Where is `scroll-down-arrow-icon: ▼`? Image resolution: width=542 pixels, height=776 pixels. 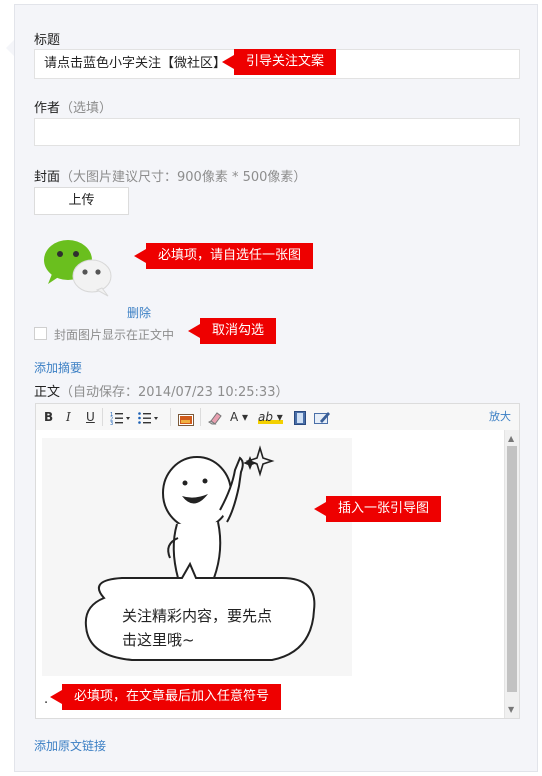 scroll-down-arrow-icon: ▼ is located at coordinates (511, 709).